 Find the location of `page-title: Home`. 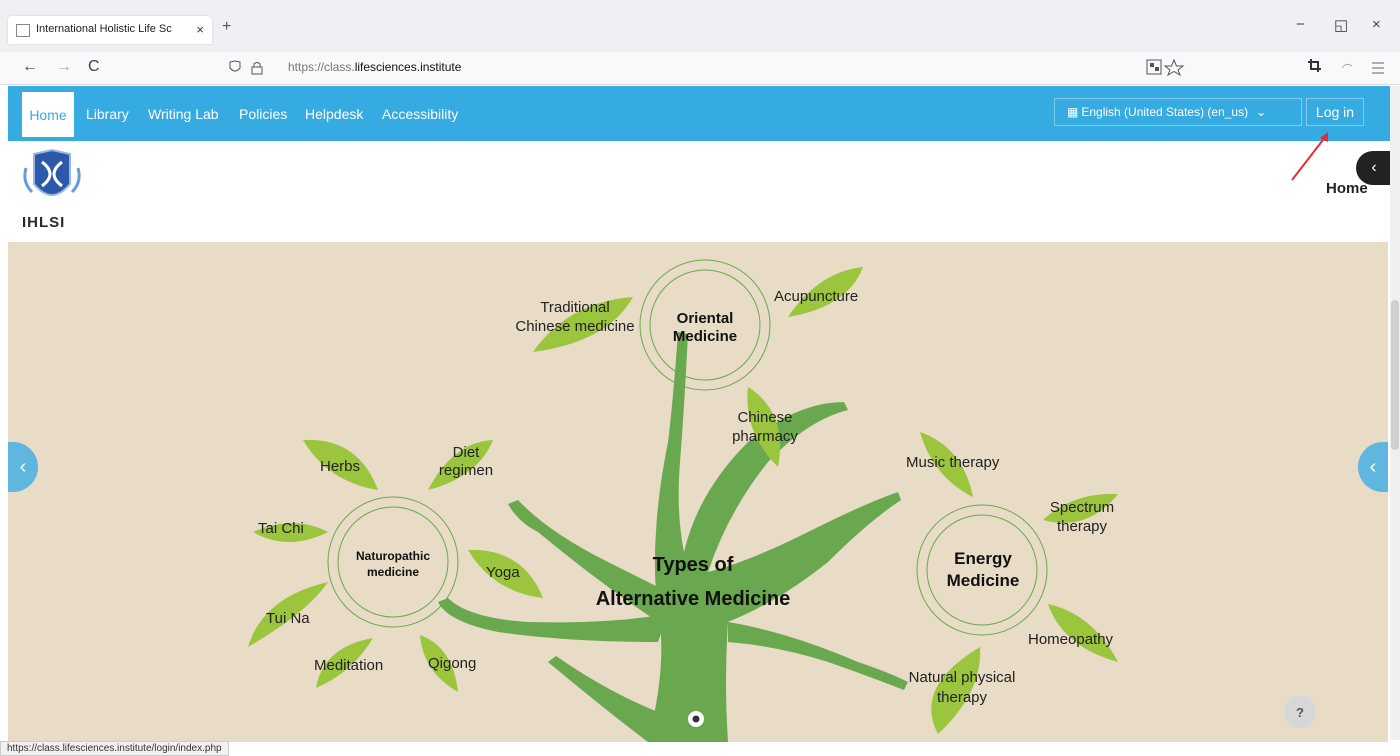

page-title: Home is located at coordinates (1347, 188).